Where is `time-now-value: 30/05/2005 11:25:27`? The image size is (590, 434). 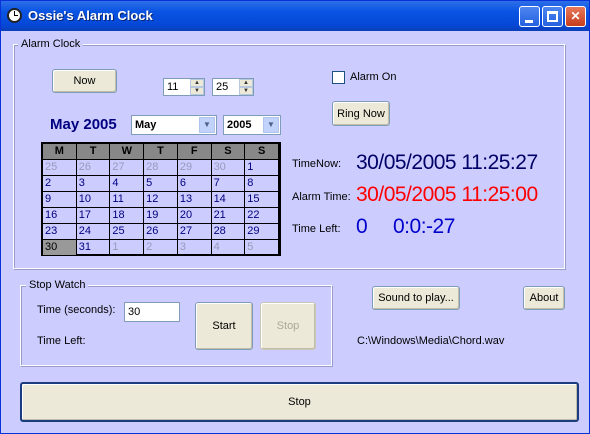
time-now-value: 30/05/2005 11:25:27 is located at coordinates (447, 162).